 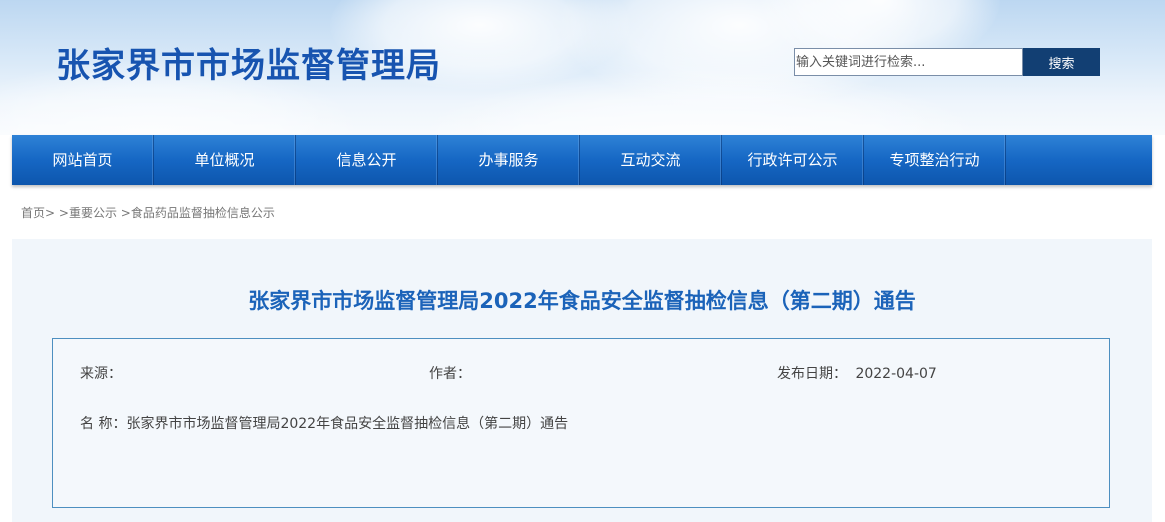 I want to click on publish-date: 发布日期： 2022-04-07, so click(x=857, y=373).